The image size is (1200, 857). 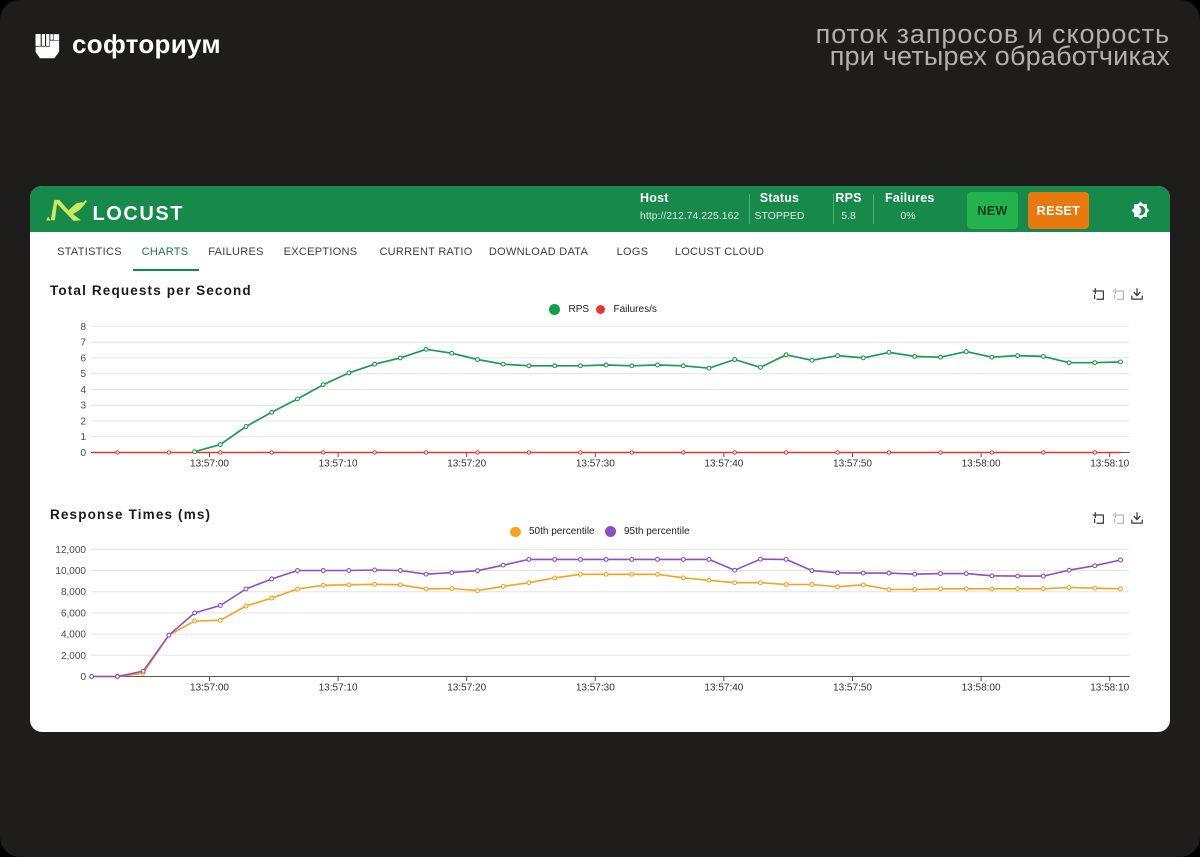 What do you see at coordinates (73, 635) in the screenshot?
I see `svg-text: 4,000` at bounding box center [73, 635].